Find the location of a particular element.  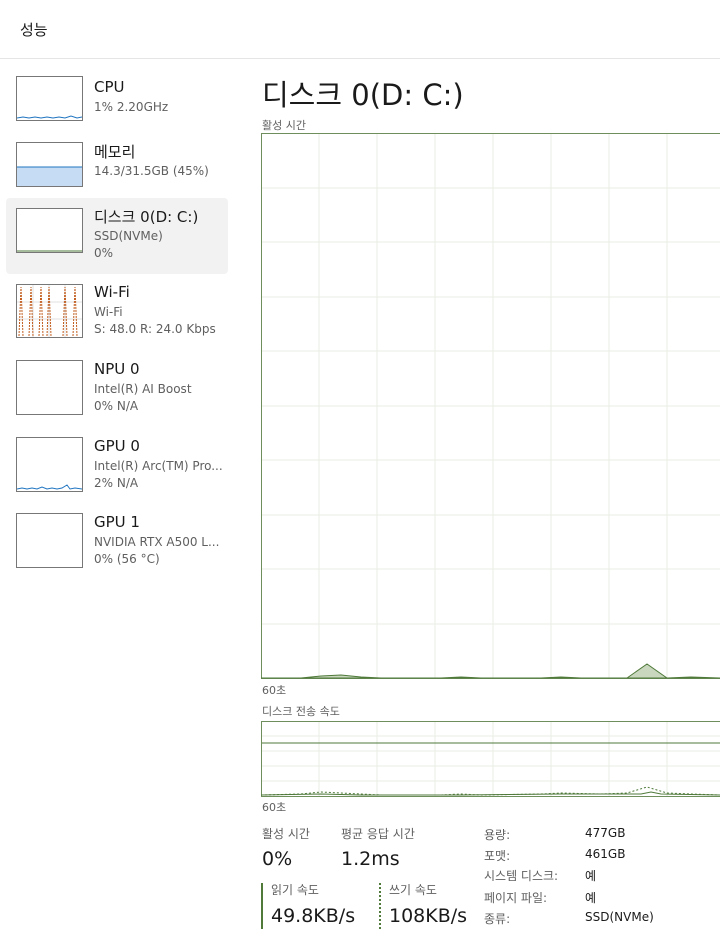

sidebar-item-name: GPU 0 is located at coordinates (117, 446).